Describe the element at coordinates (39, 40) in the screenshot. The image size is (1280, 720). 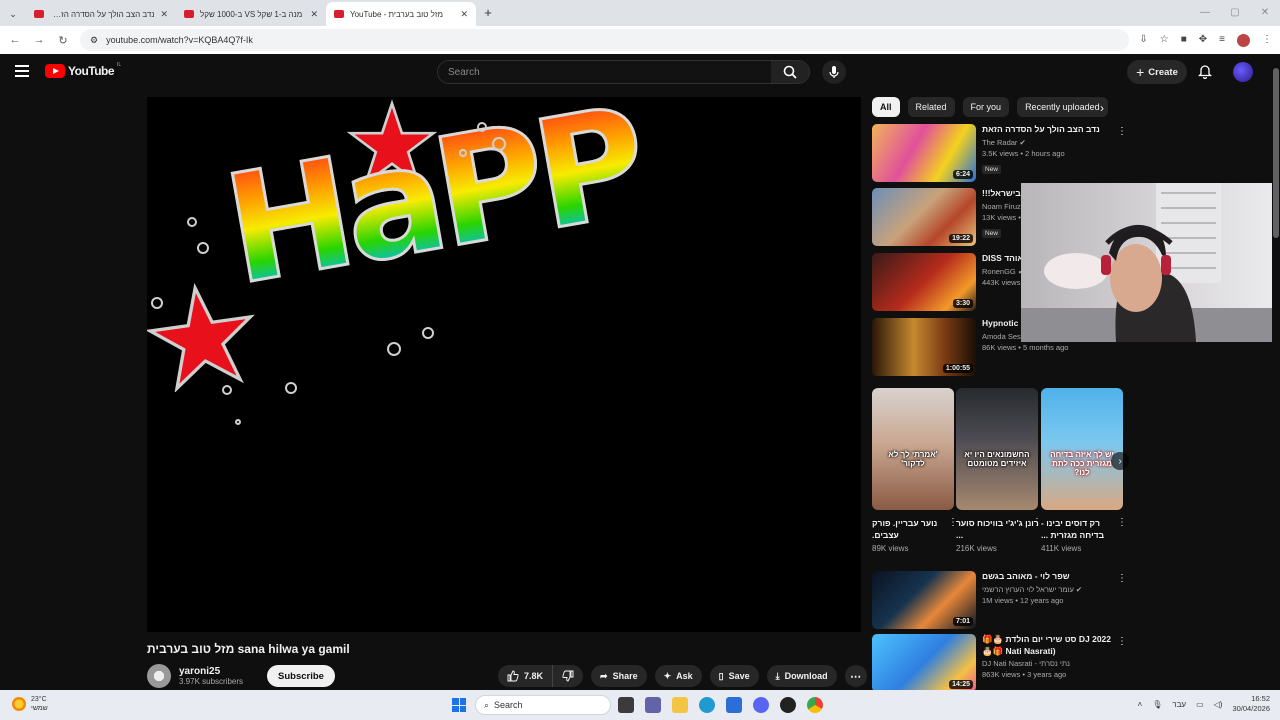
I see `forward-icon: →` at that location.